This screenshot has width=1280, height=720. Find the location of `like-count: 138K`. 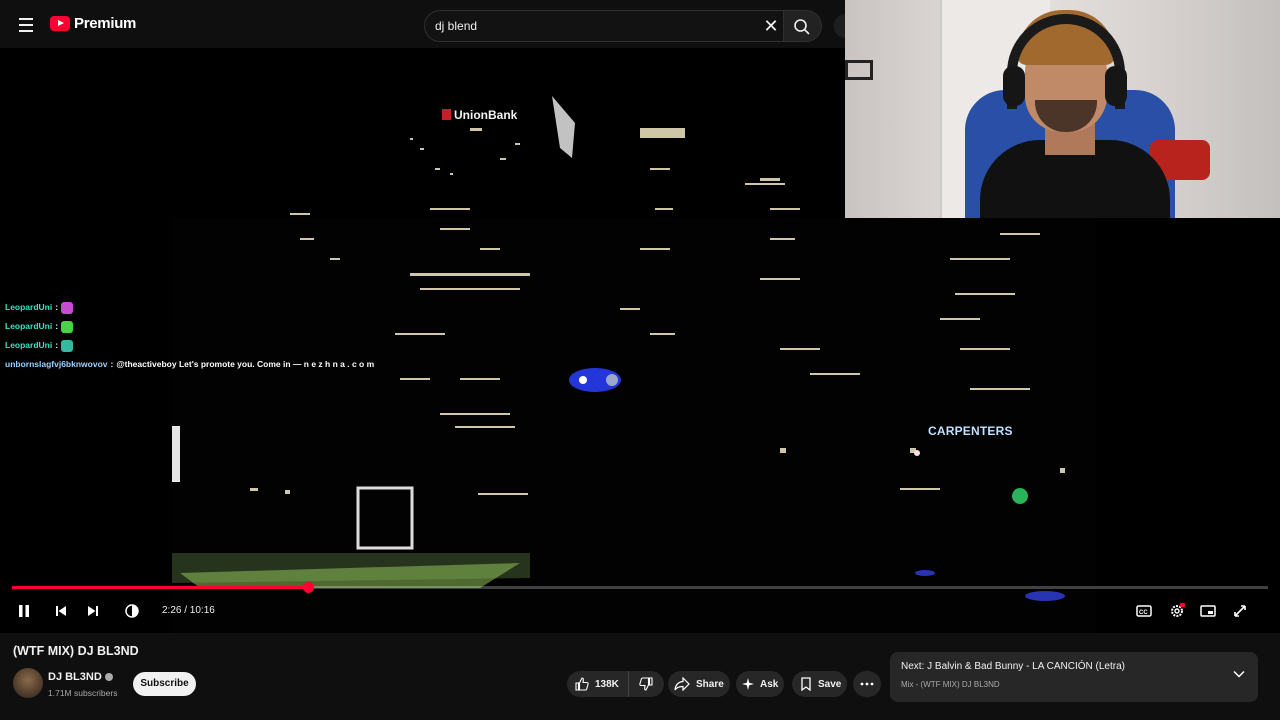

like-count: 138K is located at coordinates (607, 684).